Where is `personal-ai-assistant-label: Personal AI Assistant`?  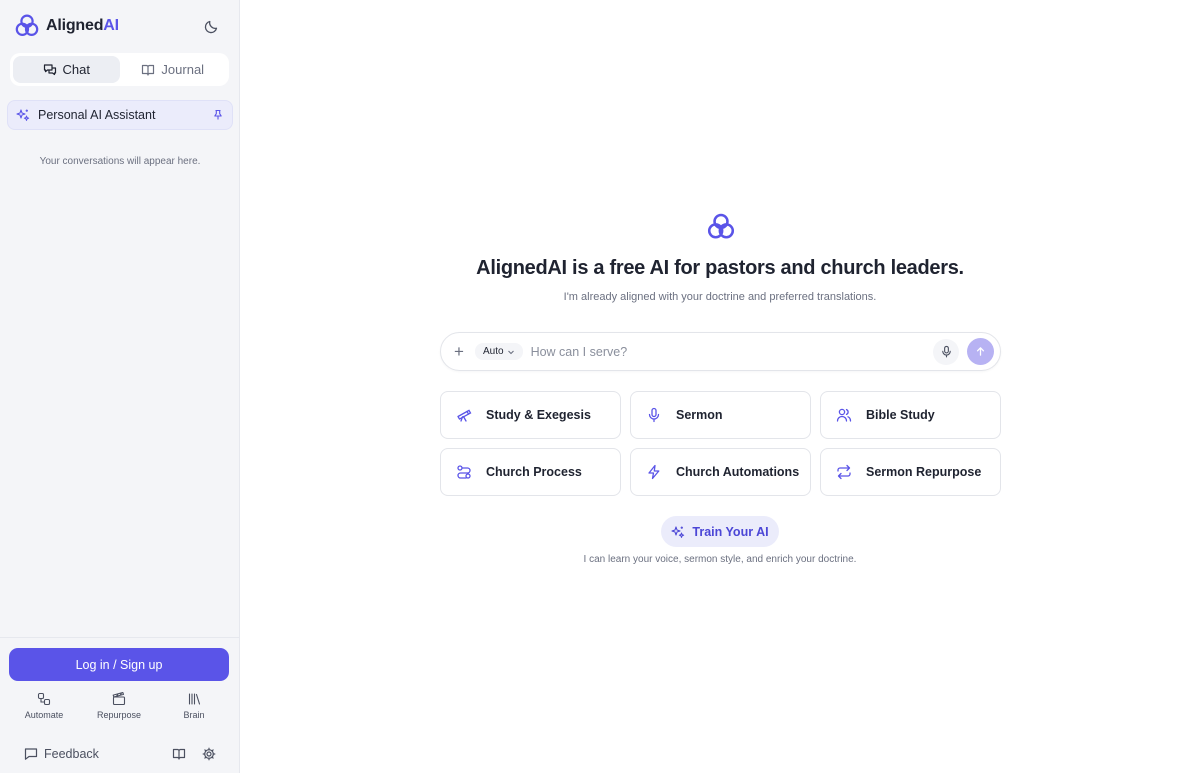 personal-ai-assistant-label: Personal AI Assistant is located at coordinates (97, 115).